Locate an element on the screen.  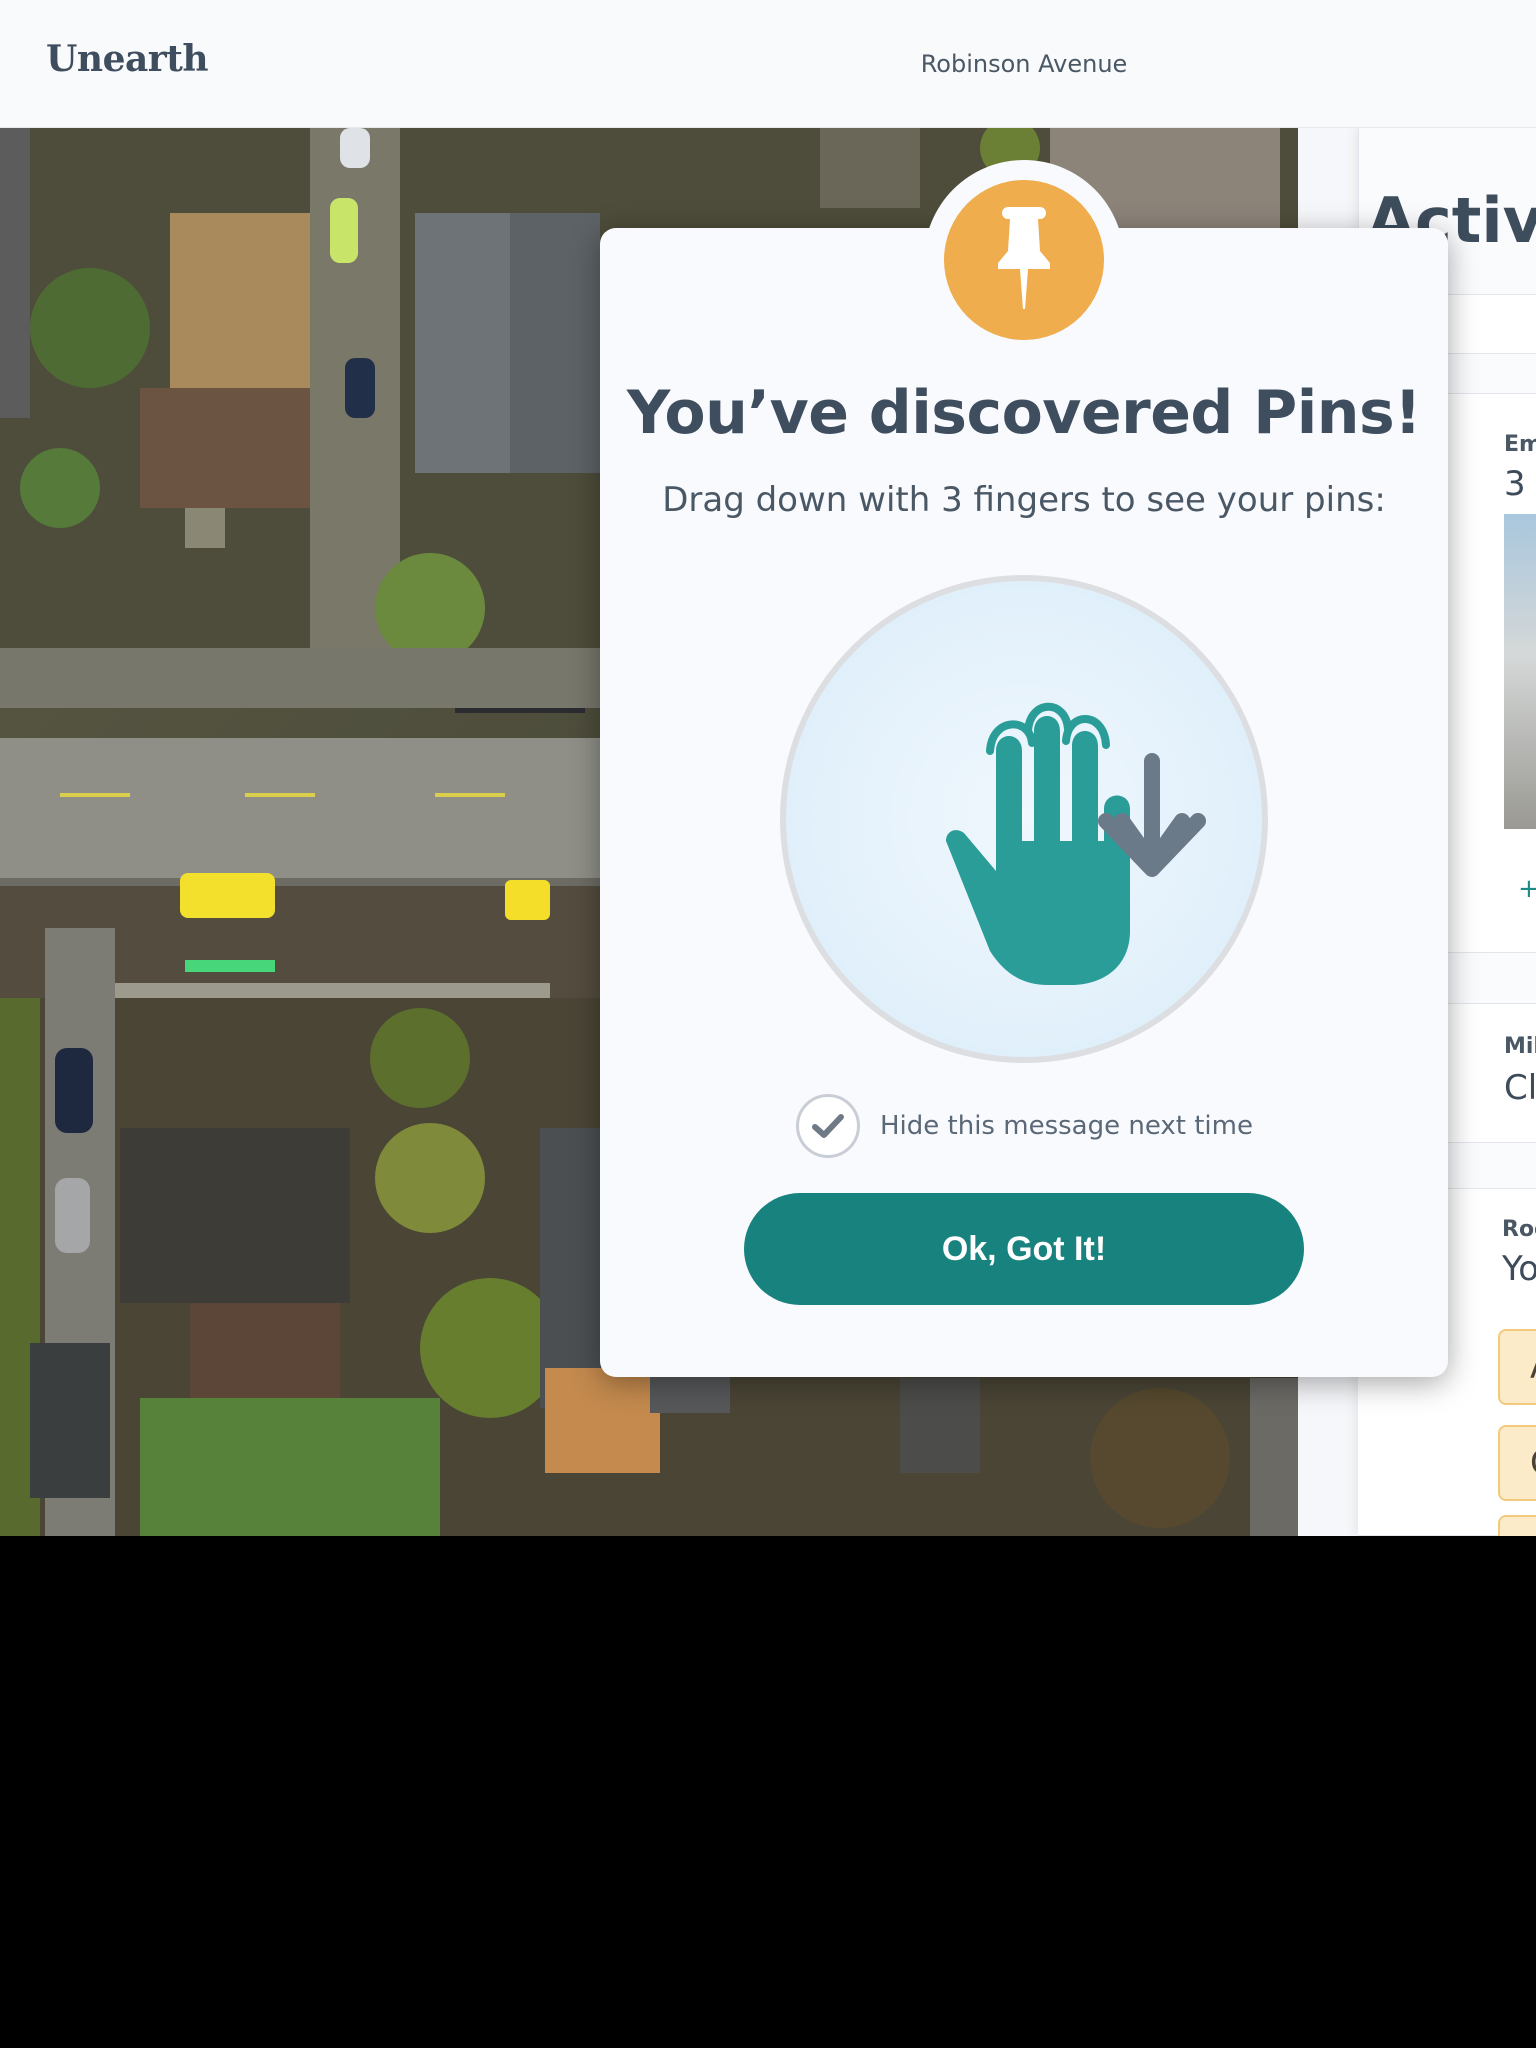
activity-card-value: 3 pho is located at coordinates (1520, 484).